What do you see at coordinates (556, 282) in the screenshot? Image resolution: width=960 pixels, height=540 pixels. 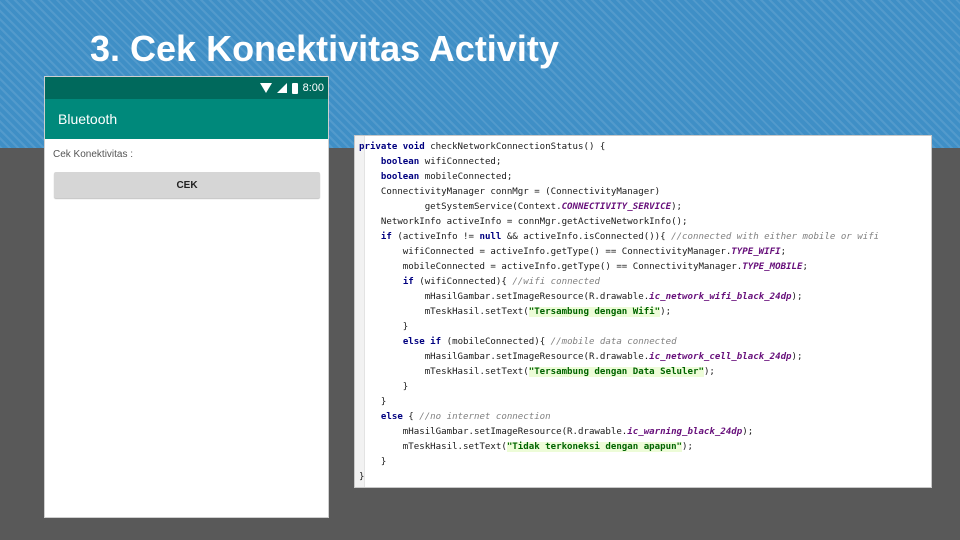 I see `code-token: //wifi connected` at bounding box center [556, 282].